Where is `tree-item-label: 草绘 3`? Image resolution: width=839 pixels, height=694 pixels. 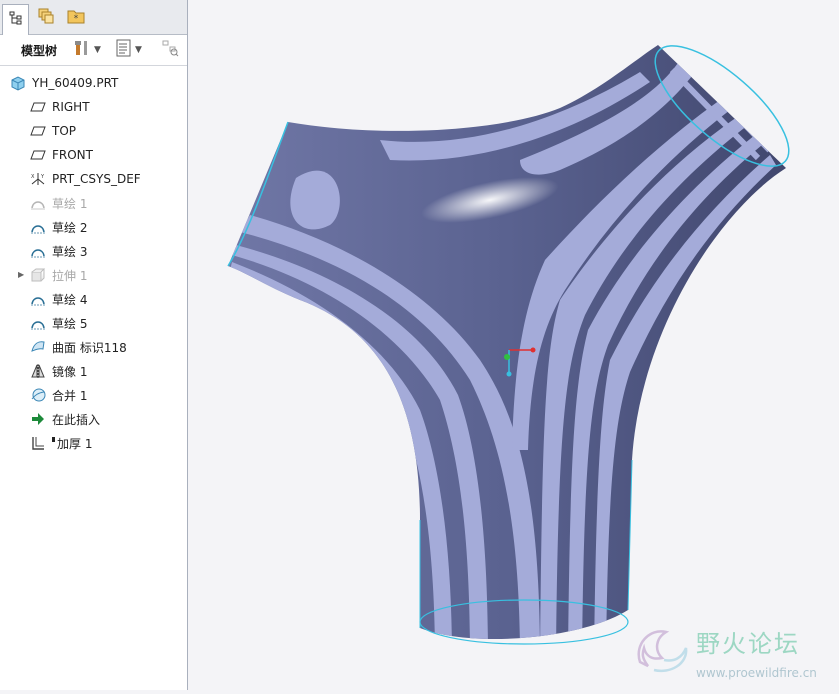 tree-item-label: 草绘 3 is located at coordinates (70, 251).